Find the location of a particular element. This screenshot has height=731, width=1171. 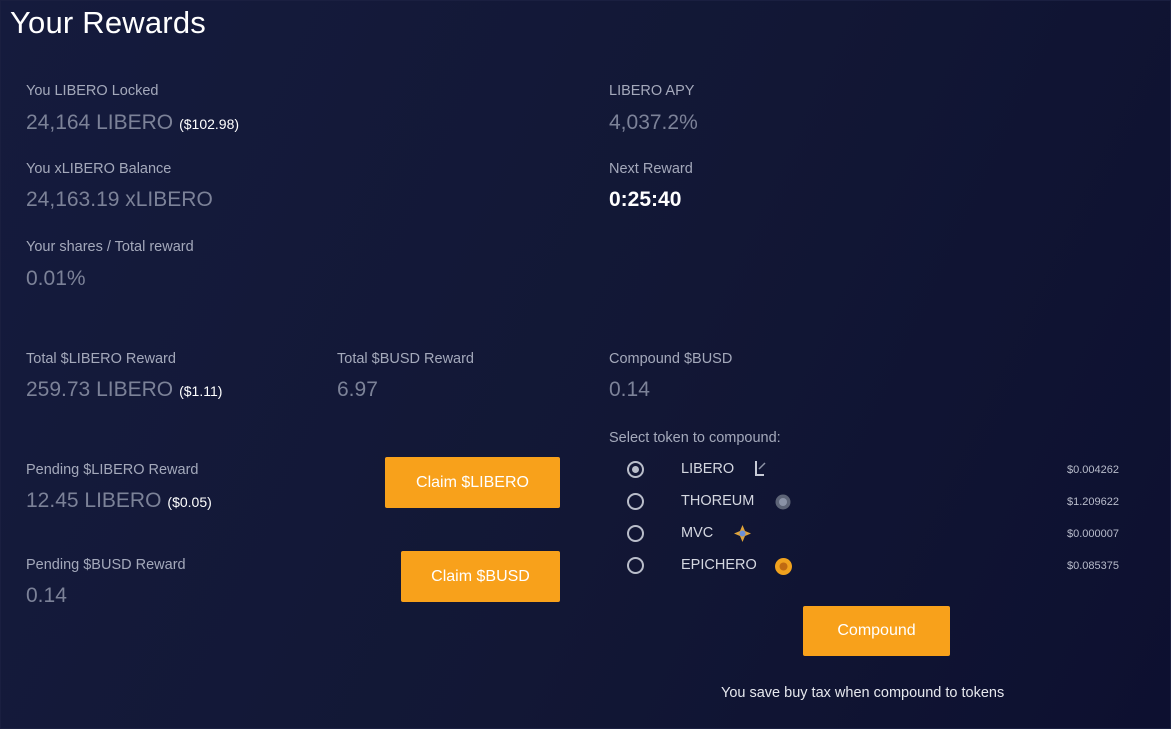

locked-value: 24,164 LIBERO is located at coordinates (100, 122).